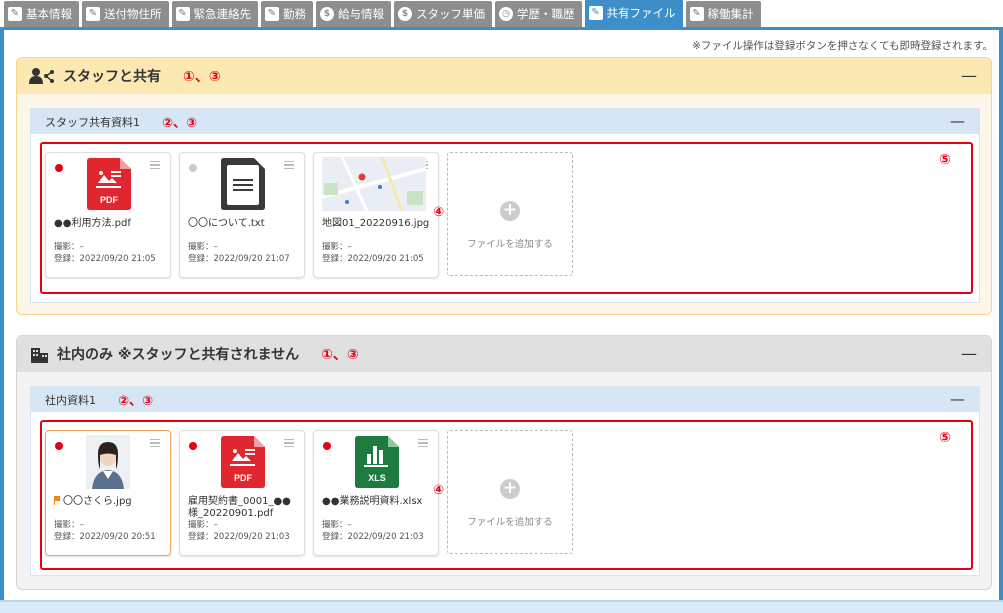 Image resolution: width=1003 pixels, height=613 pixels. Describe the element at coordinates (105, 531) in the screenshot. I see `file-meta: 撮影：– 登録：2022/09/20 20:51` at that location.